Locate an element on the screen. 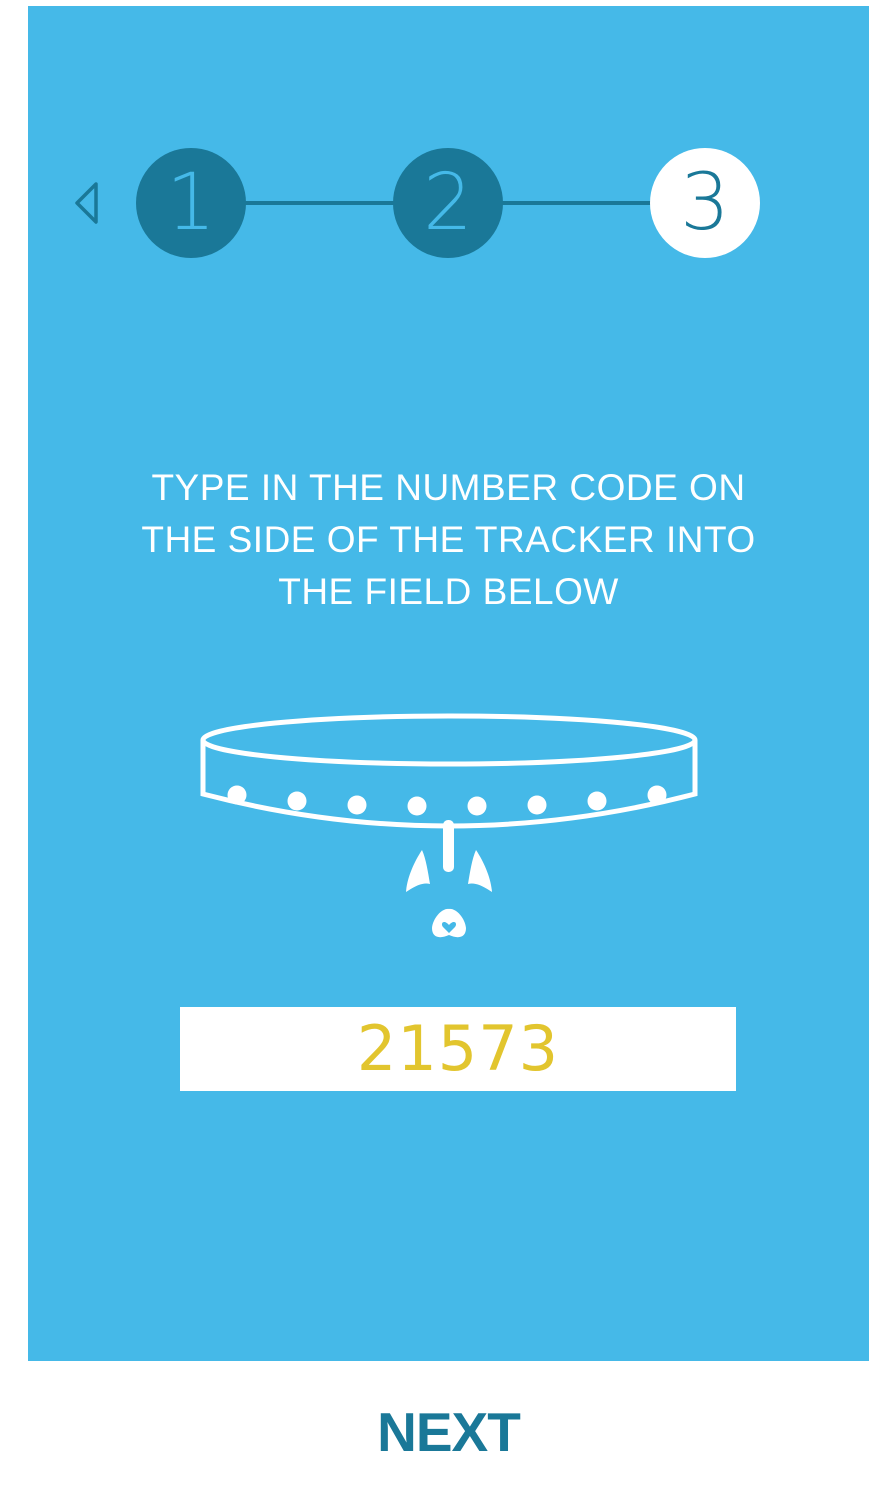 This screenshot has width=880, height=1494. step-number: 2 is located at coordinates (448, 203).